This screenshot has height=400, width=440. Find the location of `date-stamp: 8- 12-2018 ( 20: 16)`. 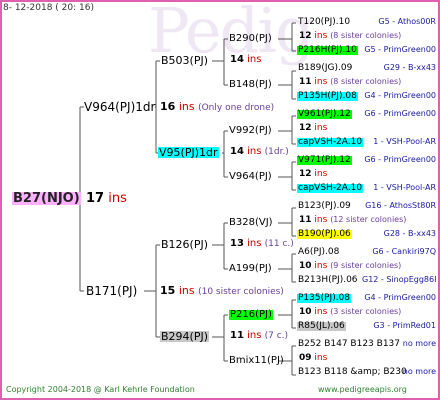

date-stamp: 8- 12-2018 ( 20: 16) is located at coordinates (48, 8).